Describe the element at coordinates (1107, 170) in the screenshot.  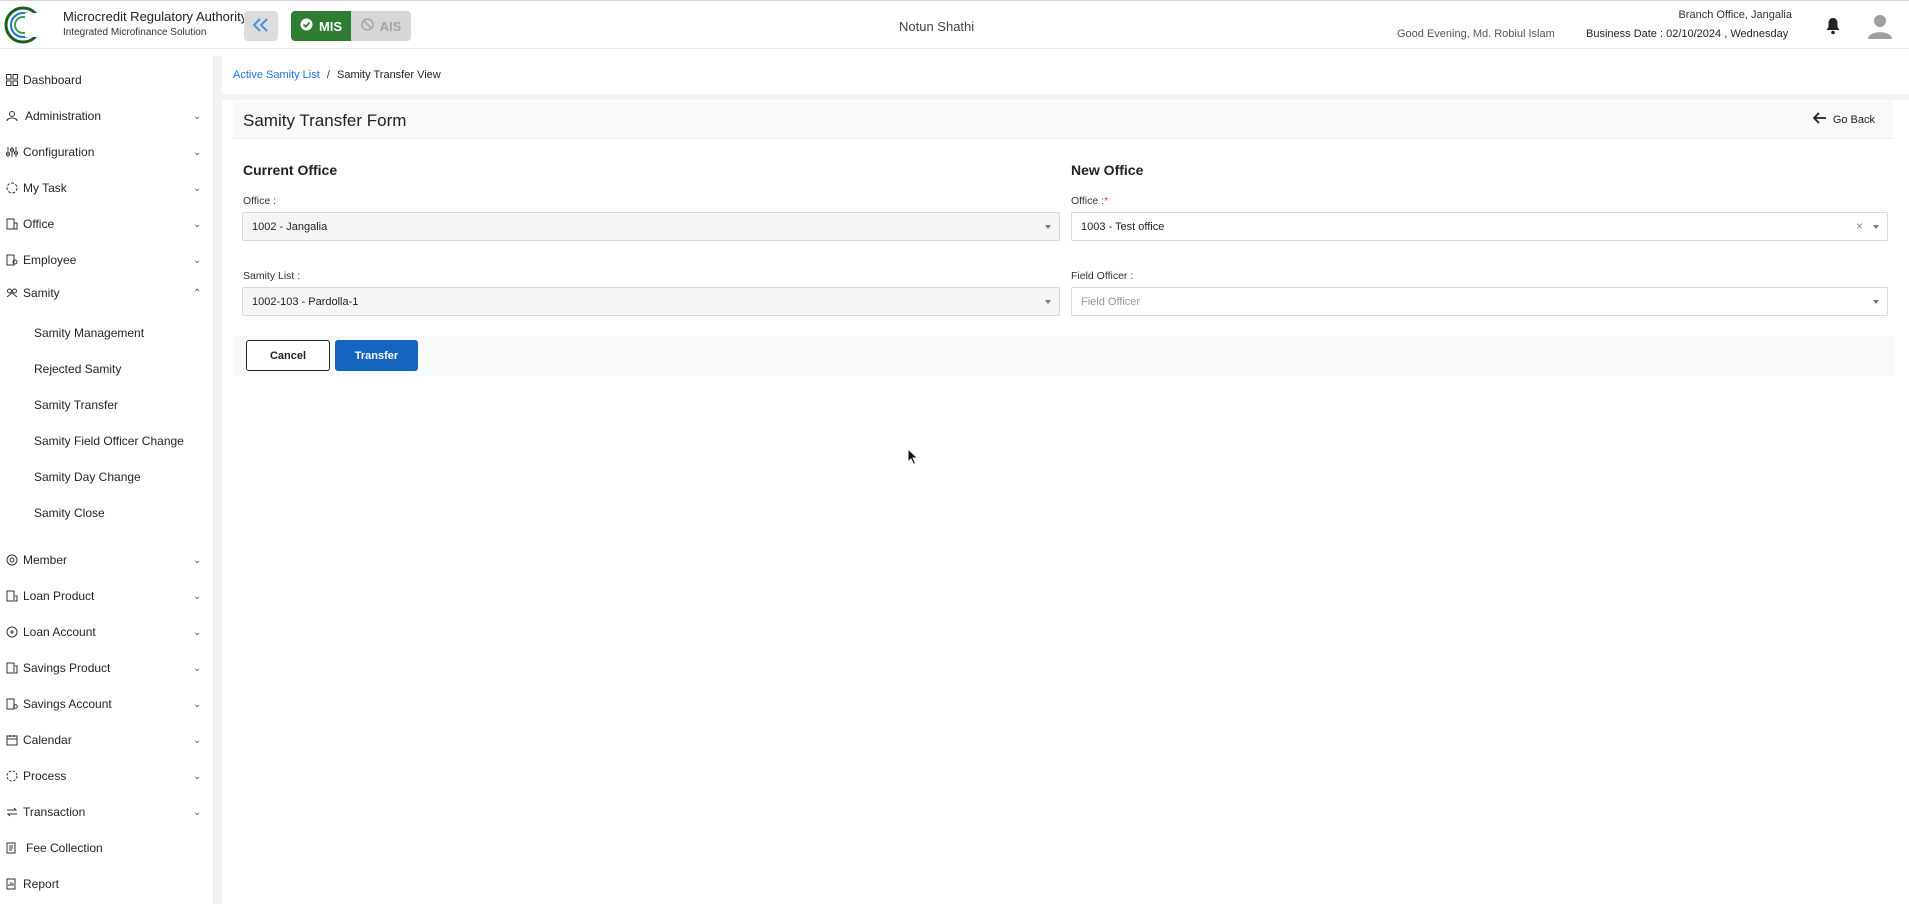
I see `new-office-heading: New Office` at that location.